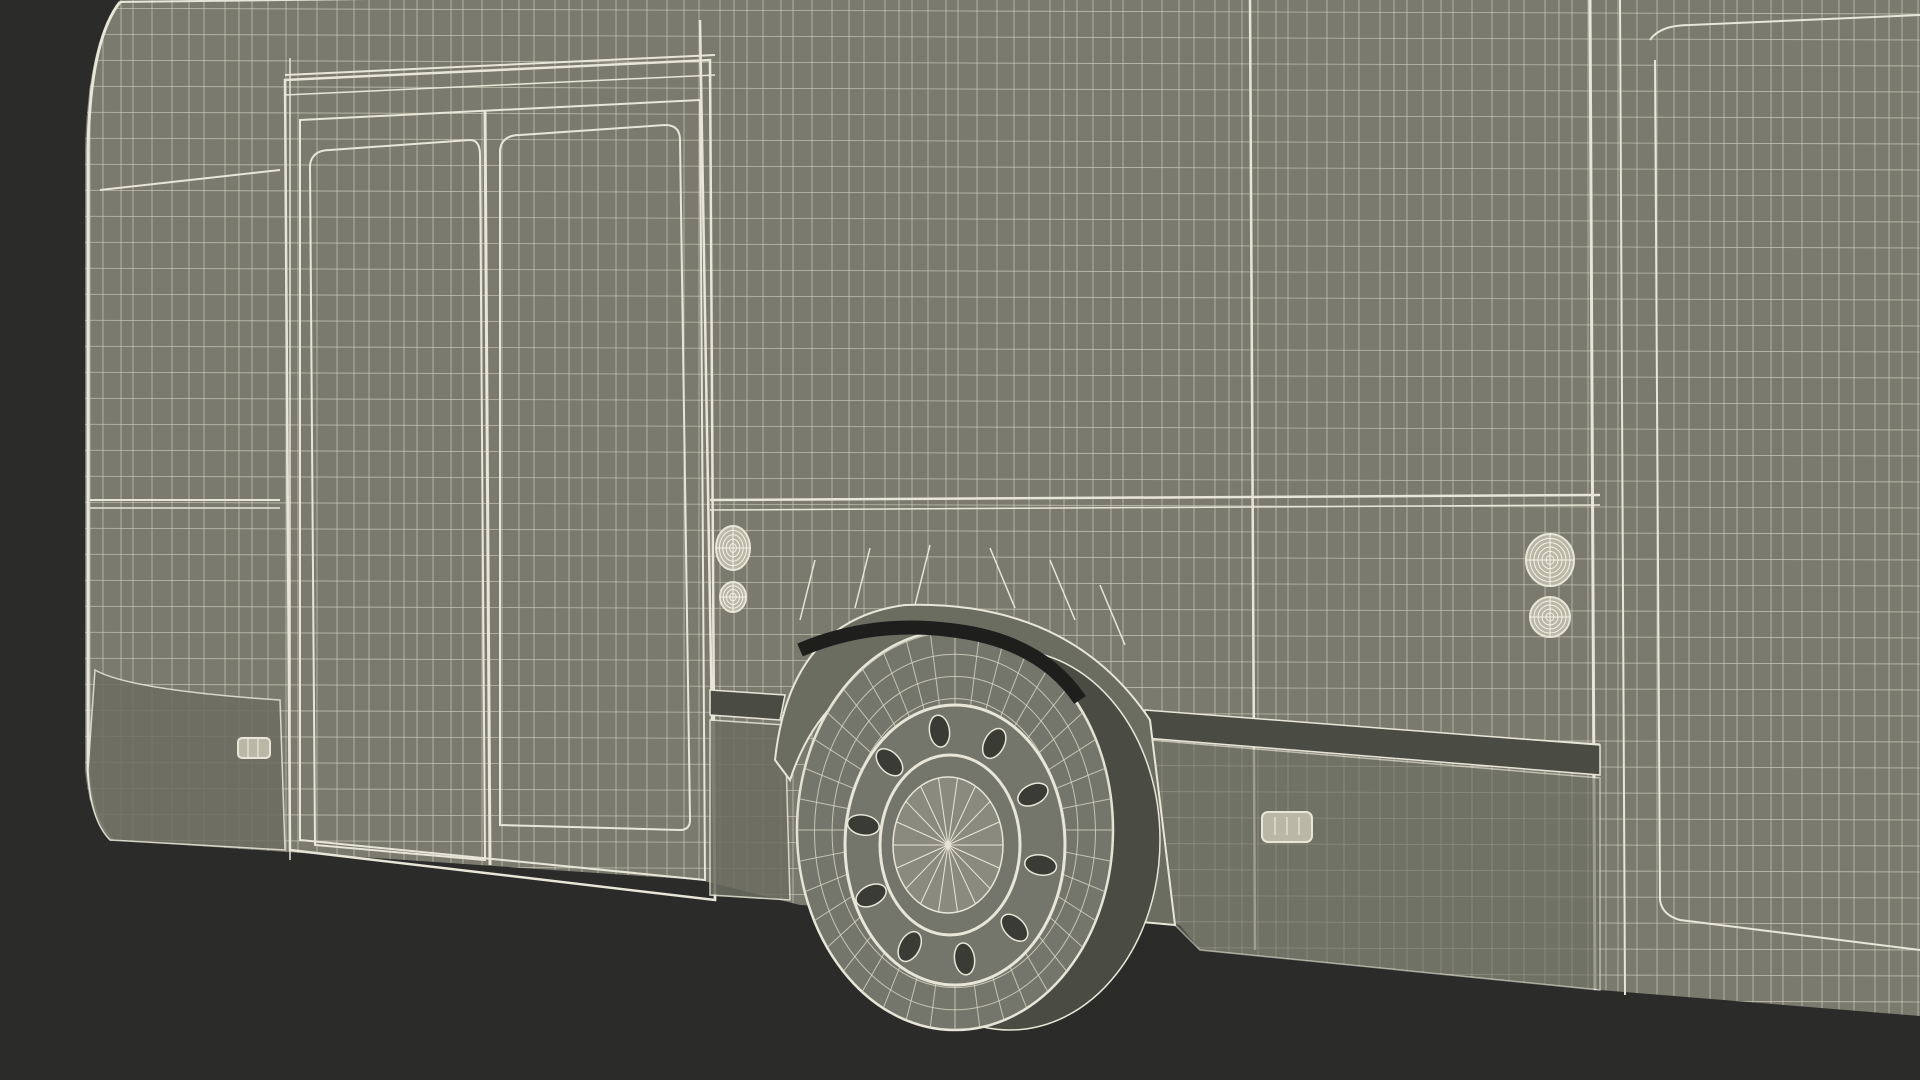 The width and height of the screenshot is (1920, 1080). What do you see at coordinates (1375, 865) in the screenshot?
I see `rear-skirt` at bounding box center [1375, 865].